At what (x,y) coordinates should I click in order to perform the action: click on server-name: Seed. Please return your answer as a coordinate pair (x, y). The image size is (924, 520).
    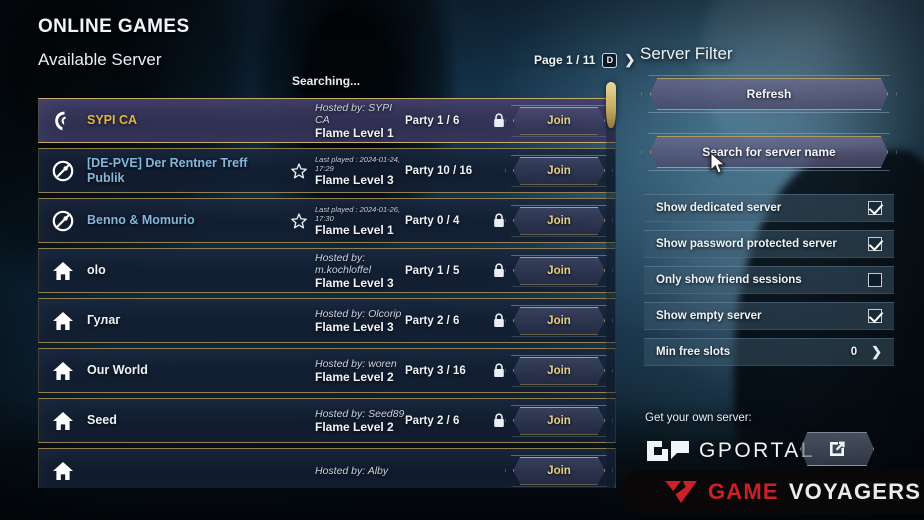
    Looking at the image, I should click on (102, 420).